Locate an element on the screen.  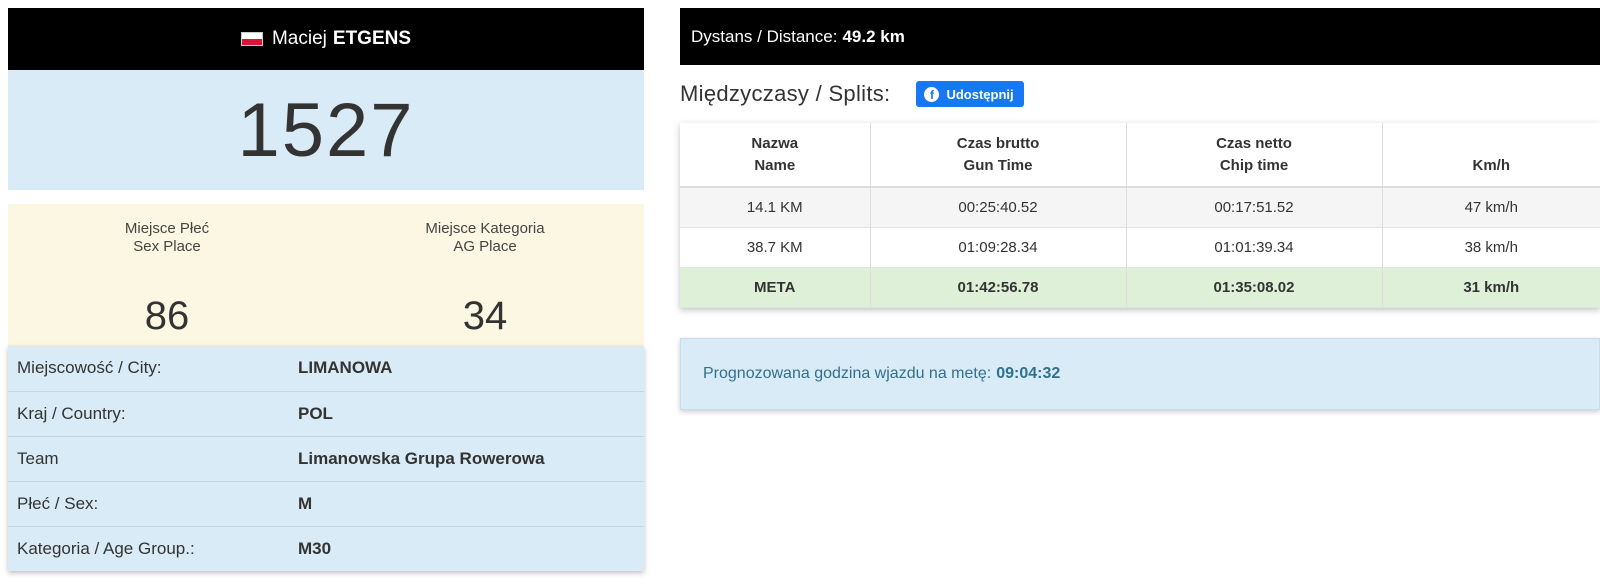
table-row: 14.1 KM 00:25:40.52 00:17:51.52 47 km/h is located at coordinates (1140, 207).